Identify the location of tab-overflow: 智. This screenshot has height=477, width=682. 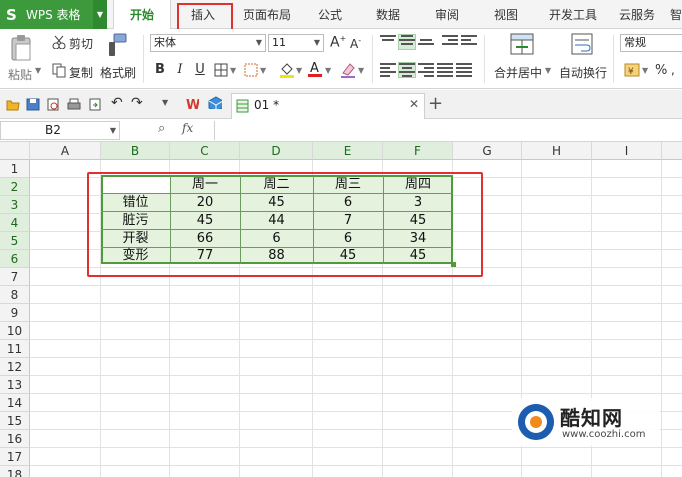
(676, 14).